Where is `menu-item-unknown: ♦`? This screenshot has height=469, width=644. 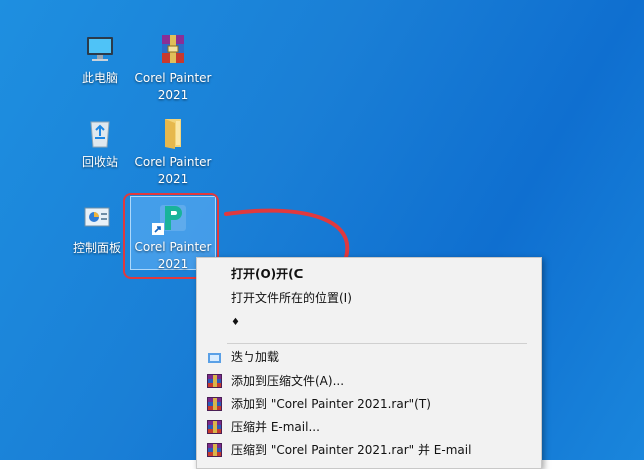
menu-item-unknown: ♦ is located at coordinates (369, 323).